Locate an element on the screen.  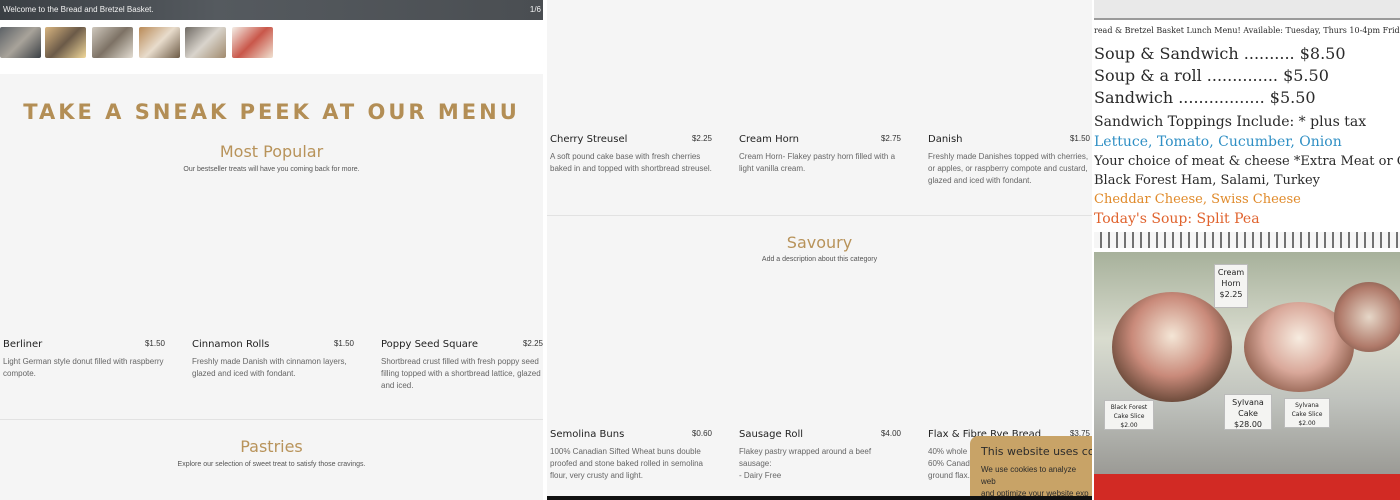
gallery-caption: Welcome to the Bread and Bretzel Basket. is located at coordinates (78, 9).